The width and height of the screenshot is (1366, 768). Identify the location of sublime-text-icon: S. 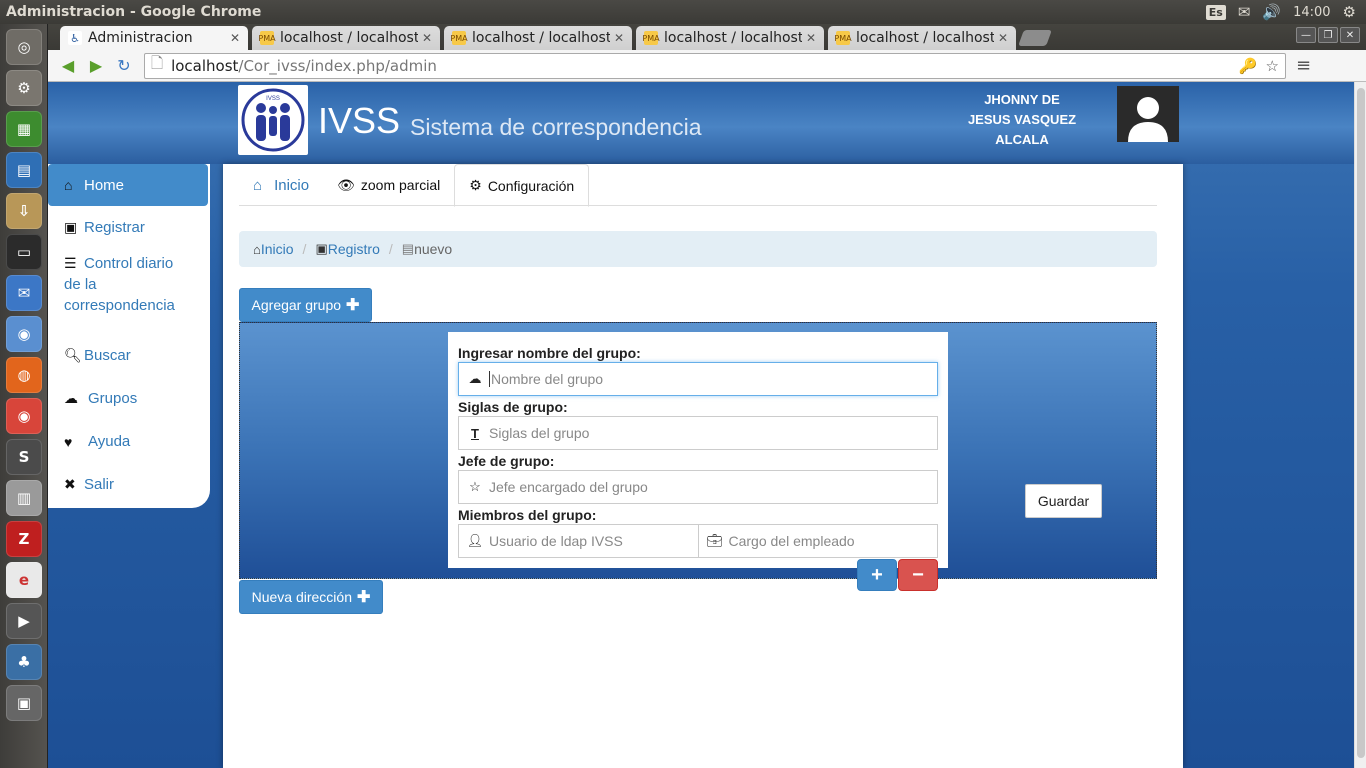
(24, 457).